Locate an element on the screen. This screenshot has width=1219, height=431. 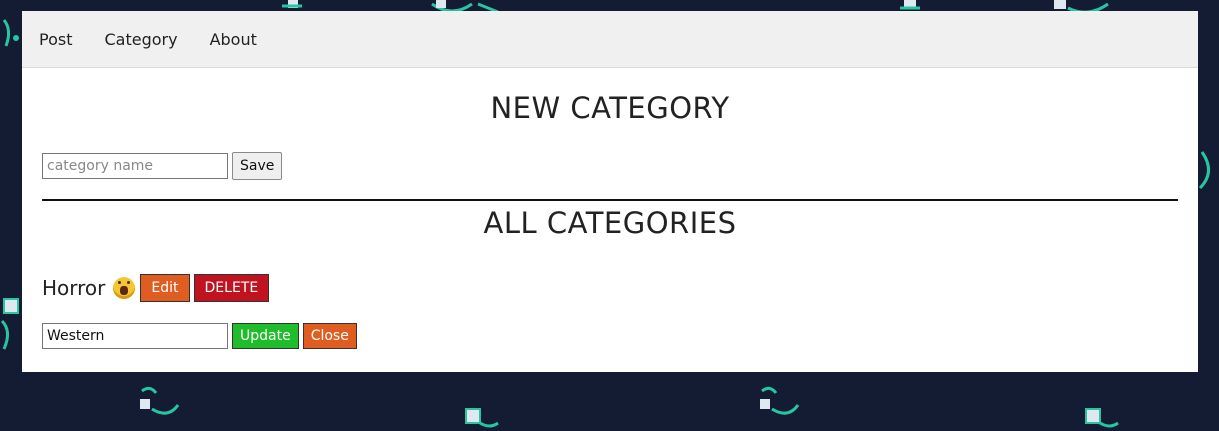
new-category-form: Save is located at coordinates (162, 166).